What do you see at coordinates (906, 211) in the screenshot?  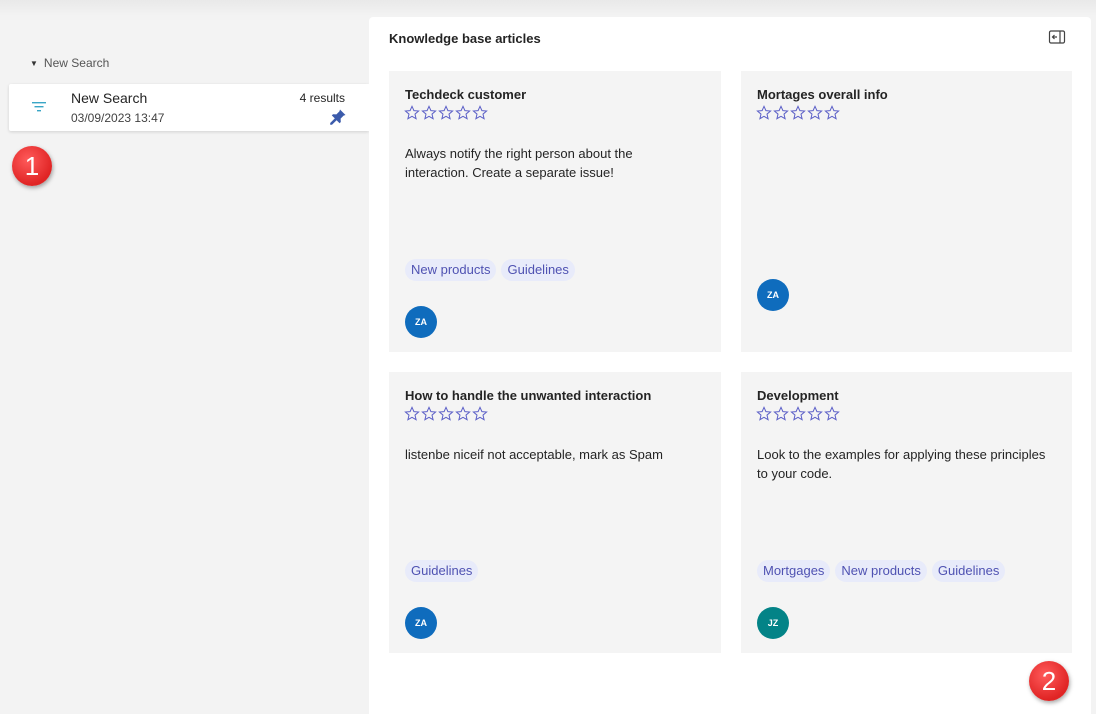 I see `article-card: Mortages overall info ZA` at bounding box center [906, 211].